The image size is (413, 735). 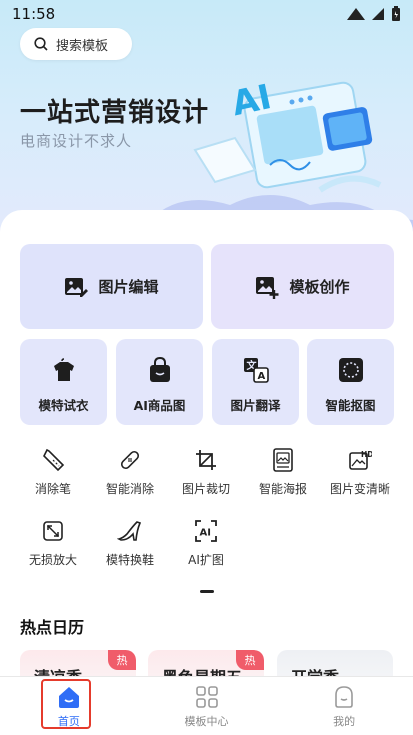 What do you see at coordinates (360, 460) in the screenshot?
I see `hd-image-icon: HD` at bounding box center [360, 460].